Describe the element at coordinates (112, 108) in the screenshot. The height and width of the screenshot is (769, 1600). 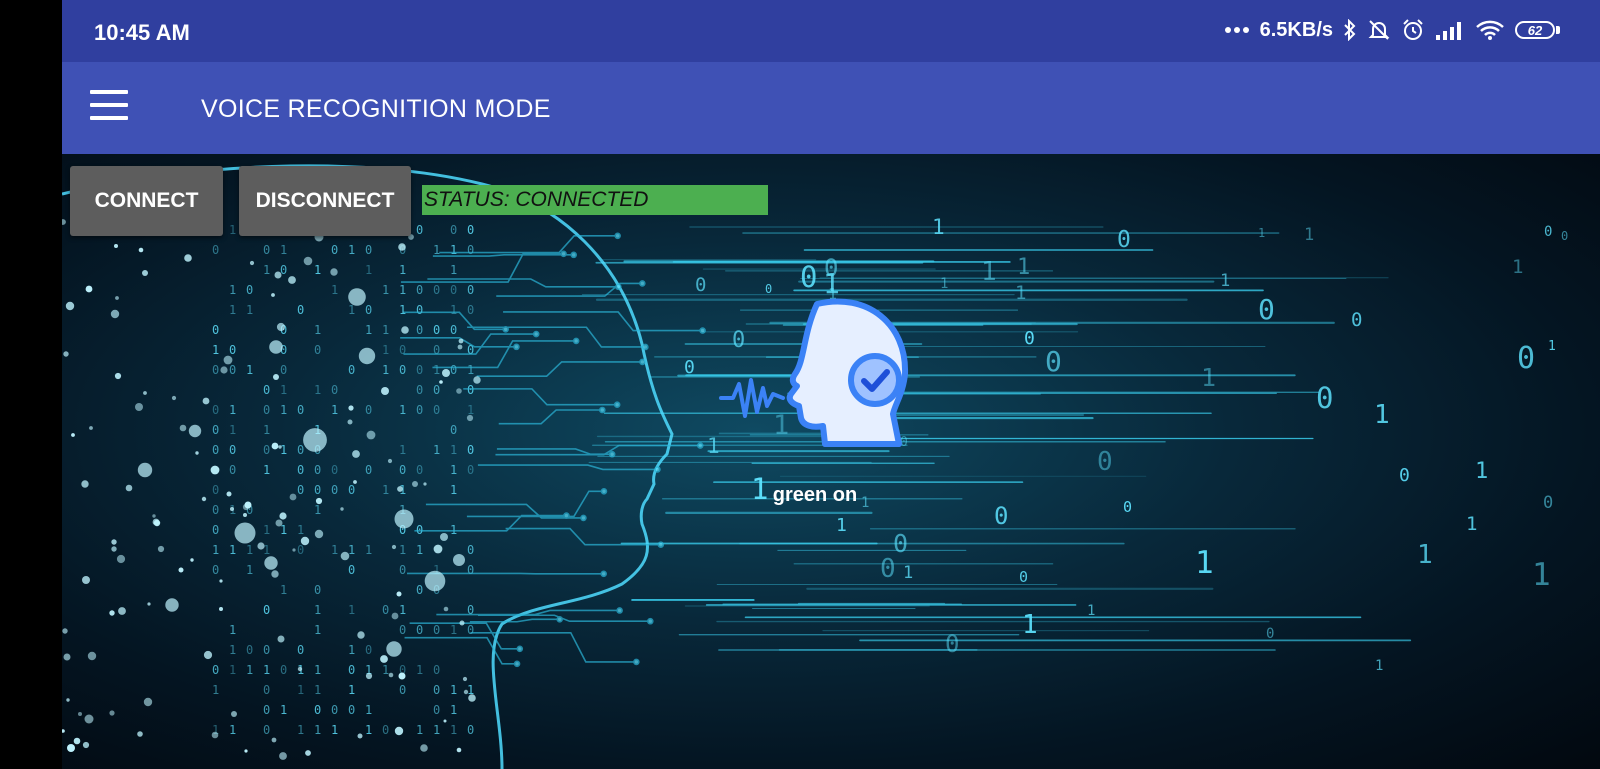
I see `hamburger-menu-icon` at that location.